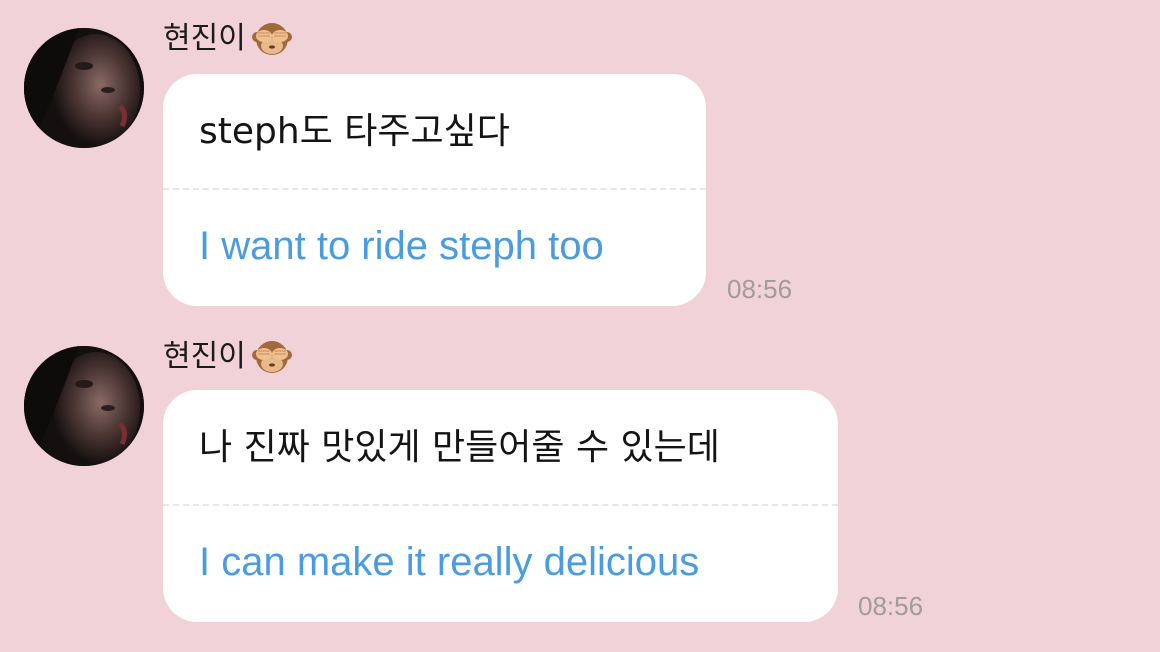  I want to click on original-message-text: 나 진짜 맛있게 만들어줄 수 있는데, so click(459, 447).